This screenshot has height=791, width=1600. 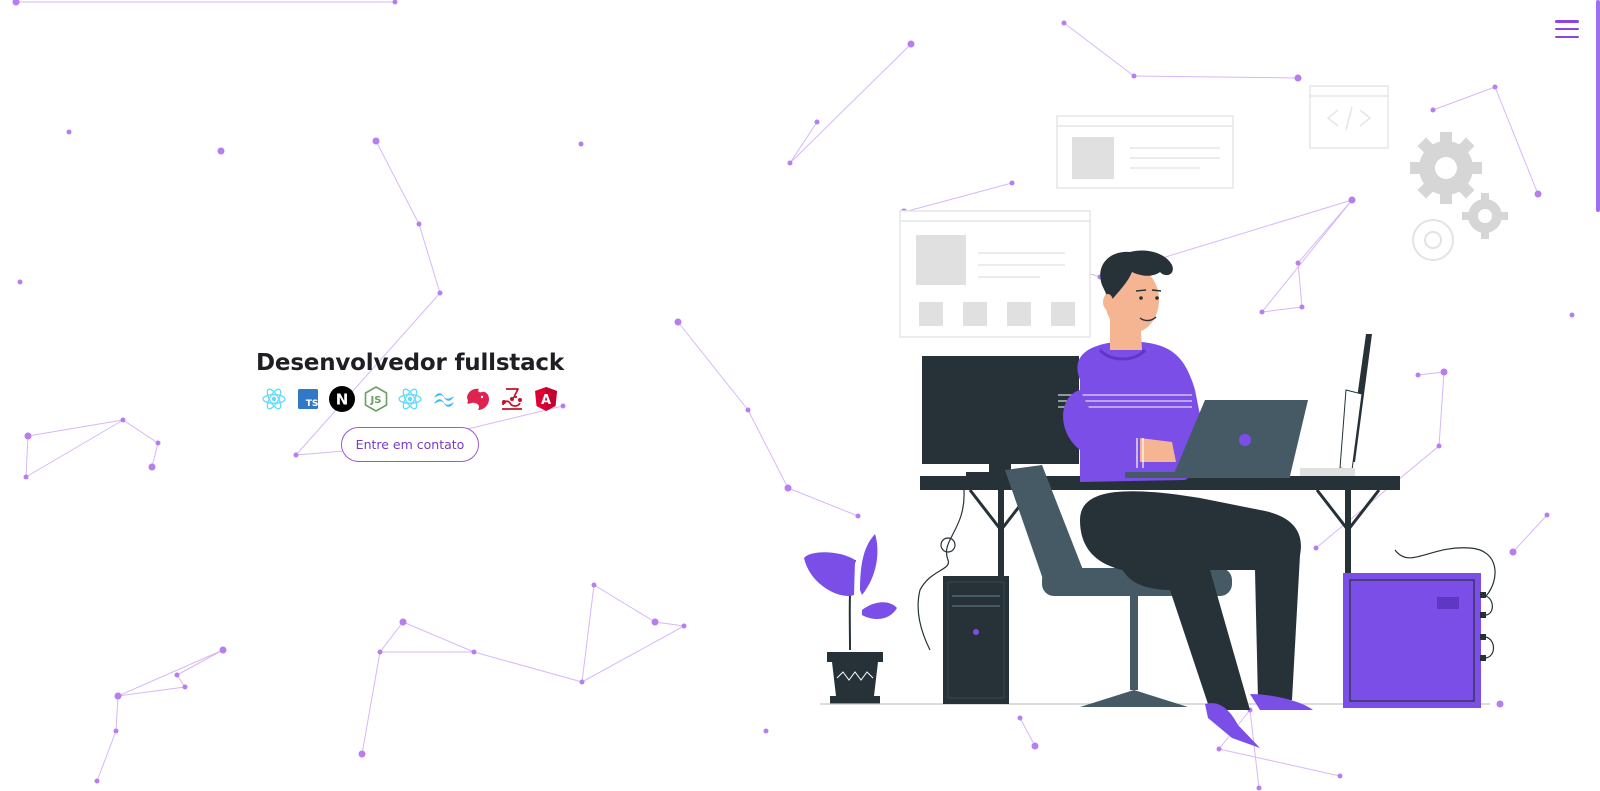 What do you see at coordinates (850, 619) in the screenshot?
I see `plant-graphic` at bounding box center [850, 619].